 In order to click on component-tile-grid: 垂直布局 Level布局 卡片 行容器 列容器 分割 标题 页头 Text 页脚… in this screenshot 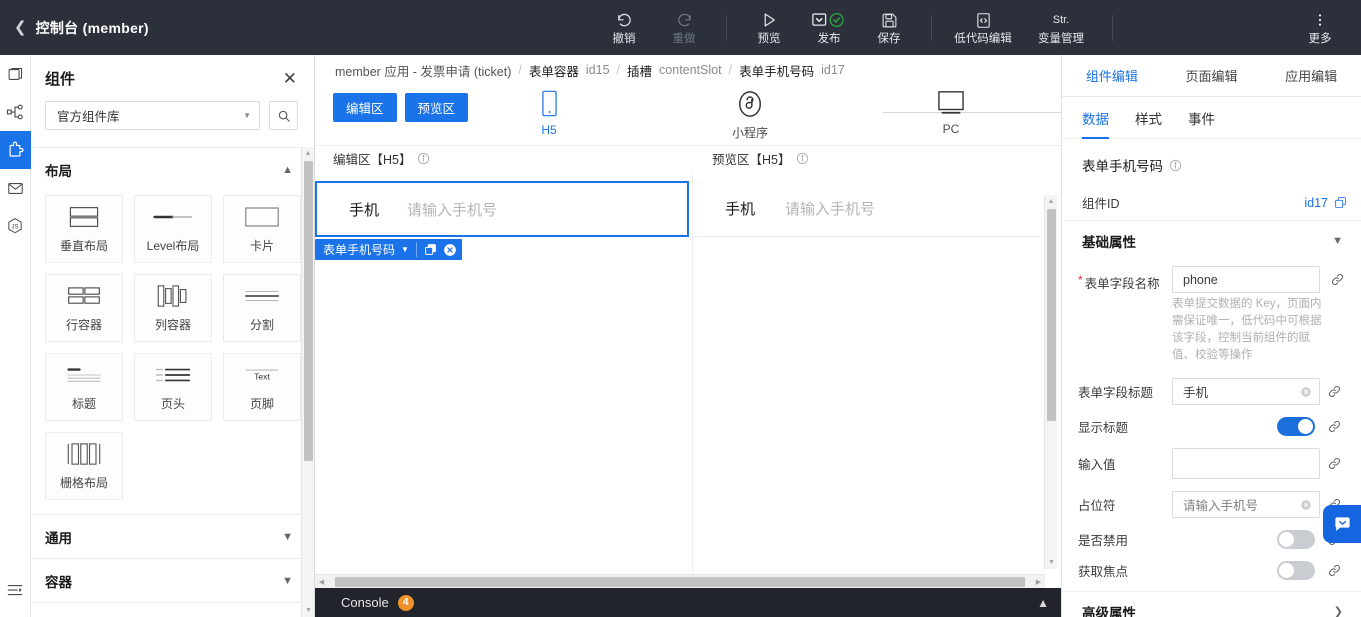, I will do `click(172, 352)`.